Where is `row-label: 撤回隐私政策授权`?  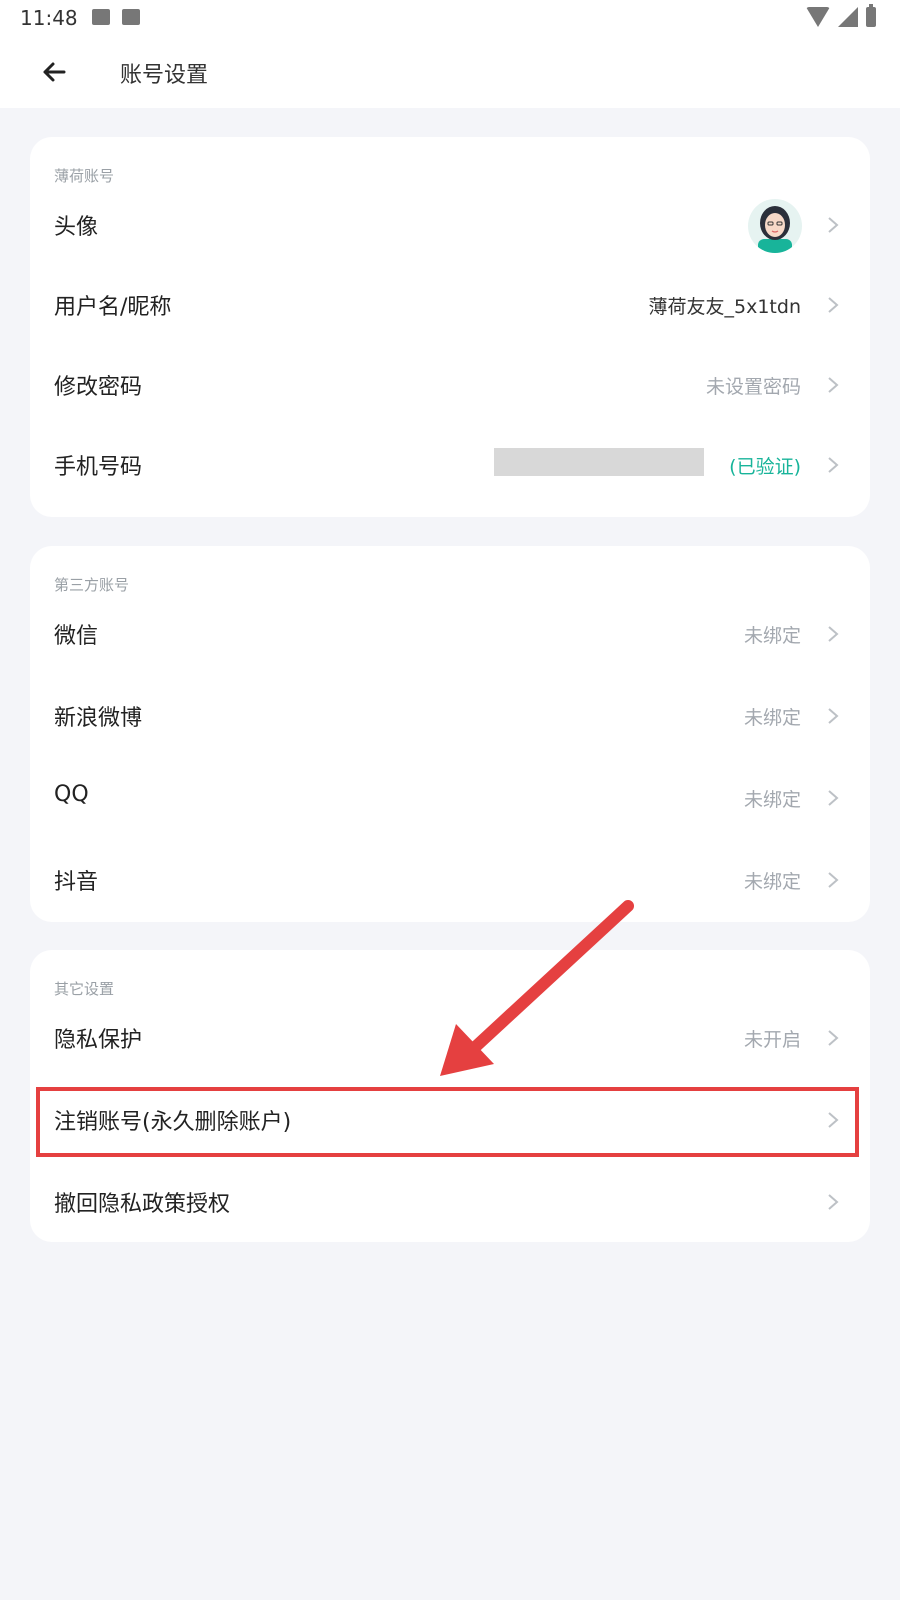 row-label: 撤回隐私政策授权 is located at coordinates (142, 1204).